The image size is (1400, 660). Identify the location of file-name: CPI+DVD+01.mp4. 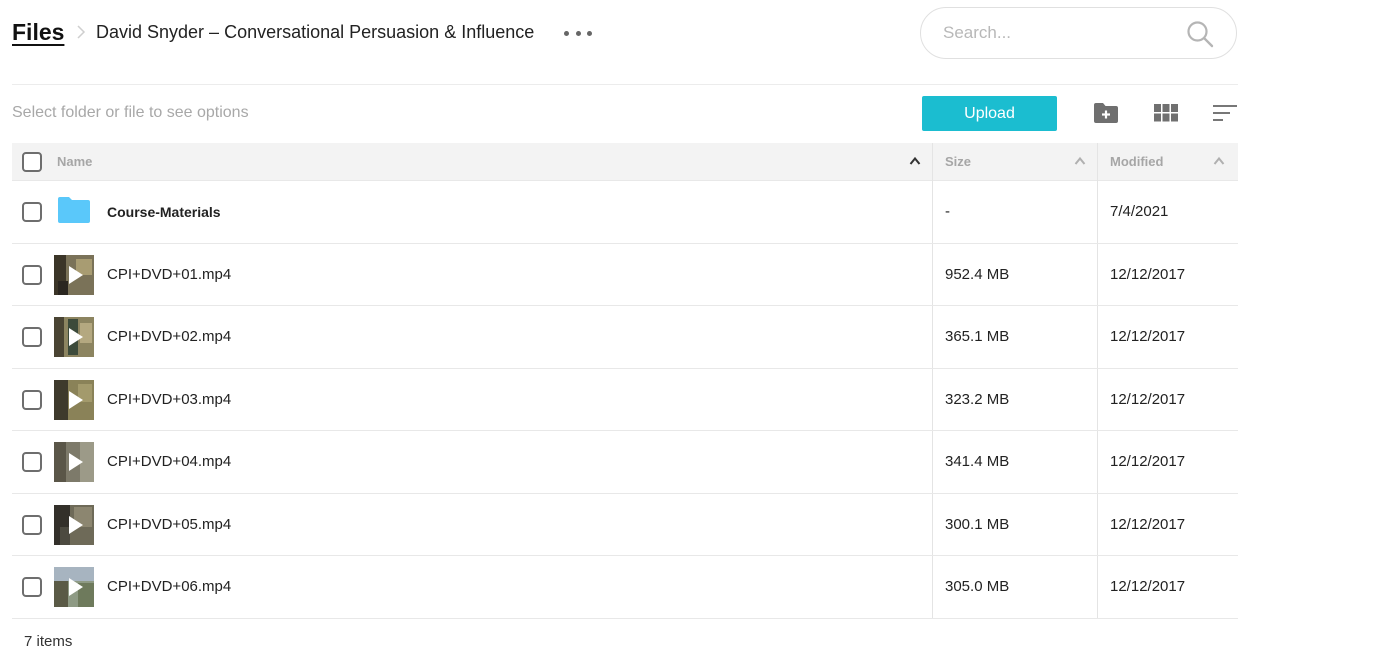
(169, 274).